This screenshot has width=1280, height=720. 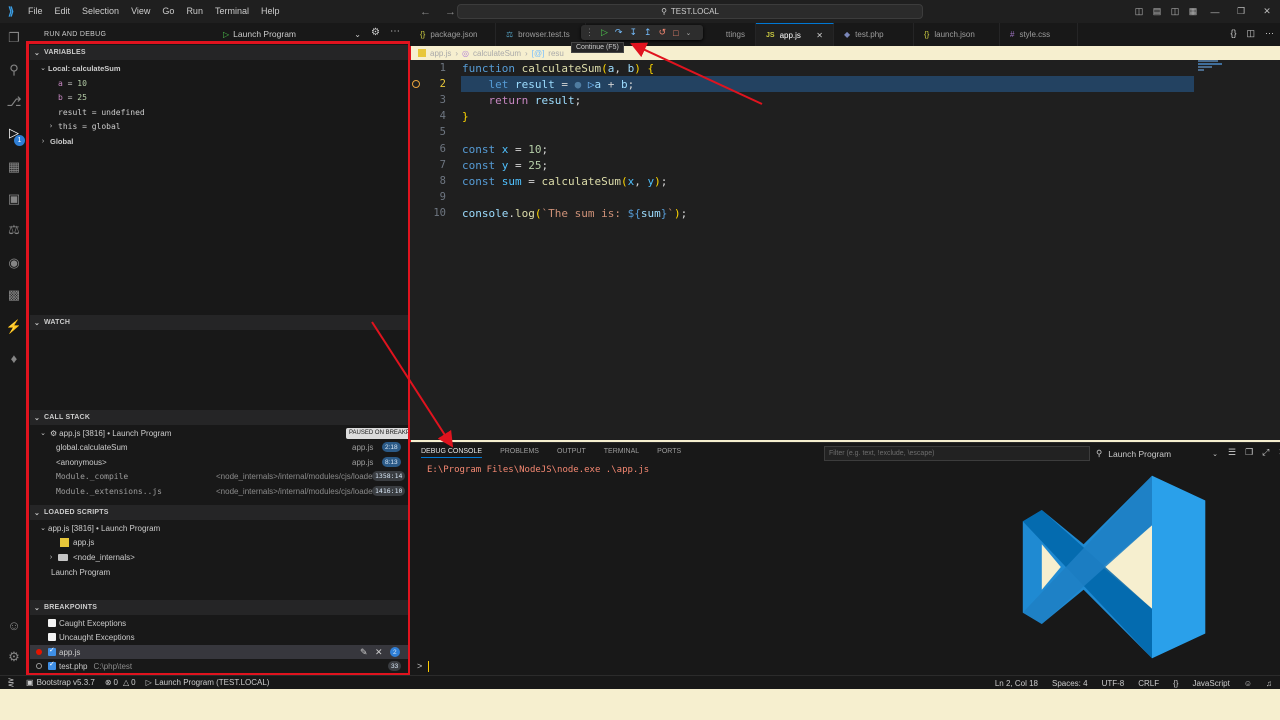 What do you see at coordinates (1175, 11) in the screenshot?
I see `layout-secondary-icon: ◫` at bounding box center [1175, 11].